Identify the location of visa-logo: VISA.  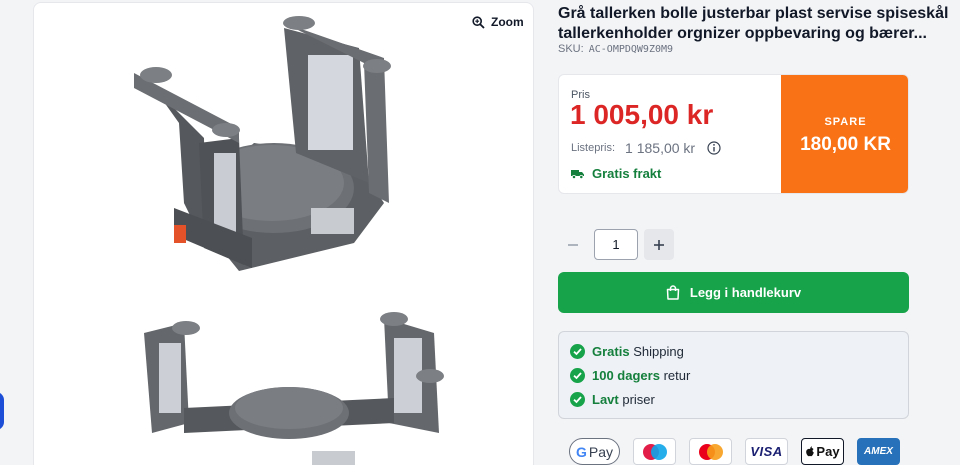
(766, 451).